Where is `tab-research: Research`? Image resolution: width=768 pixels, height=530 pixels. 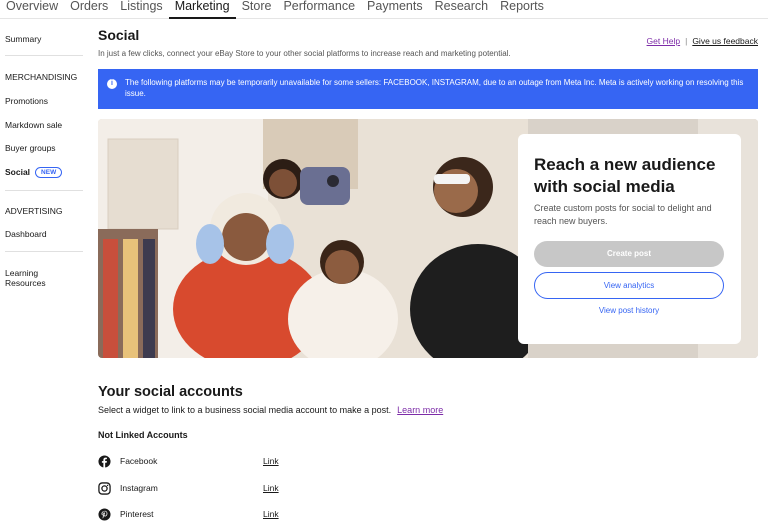 tab-research: Research is located at coordinates (462, 9).